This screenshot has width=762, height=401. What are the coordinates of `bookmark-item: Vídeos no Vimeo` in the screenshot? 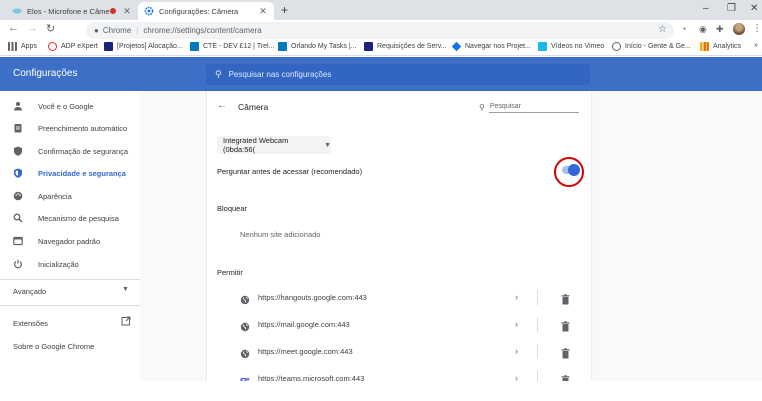 It's located at (571, 46).